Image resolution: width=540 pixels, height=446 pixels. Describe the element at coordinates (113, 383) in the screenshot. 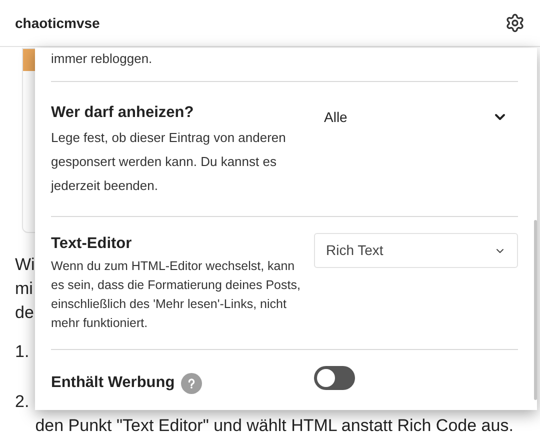

I see `setting-title: Enthält Werbung` at that location.